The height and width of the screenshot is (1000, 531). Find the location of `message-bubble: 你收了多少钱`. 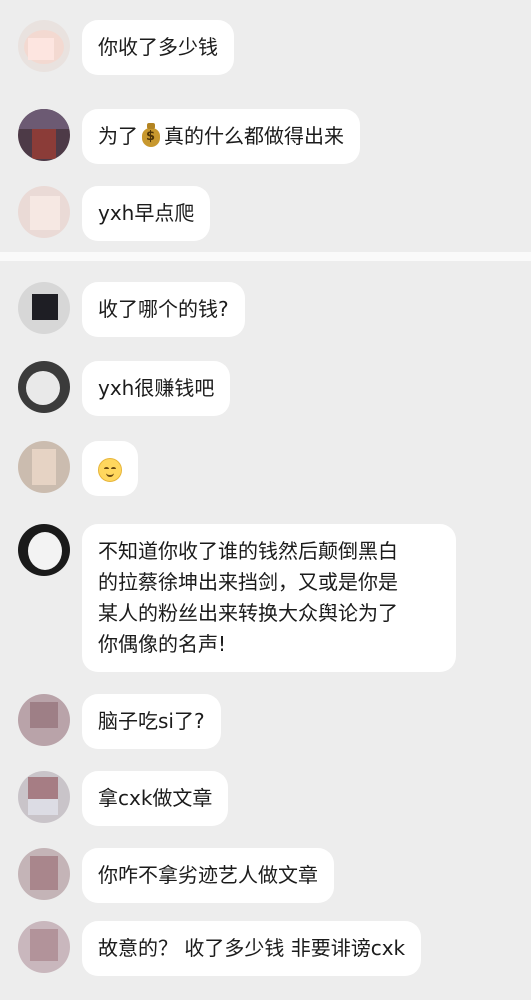

message-bubble: 你收了多少钱 is located at coordinates (158, 47).